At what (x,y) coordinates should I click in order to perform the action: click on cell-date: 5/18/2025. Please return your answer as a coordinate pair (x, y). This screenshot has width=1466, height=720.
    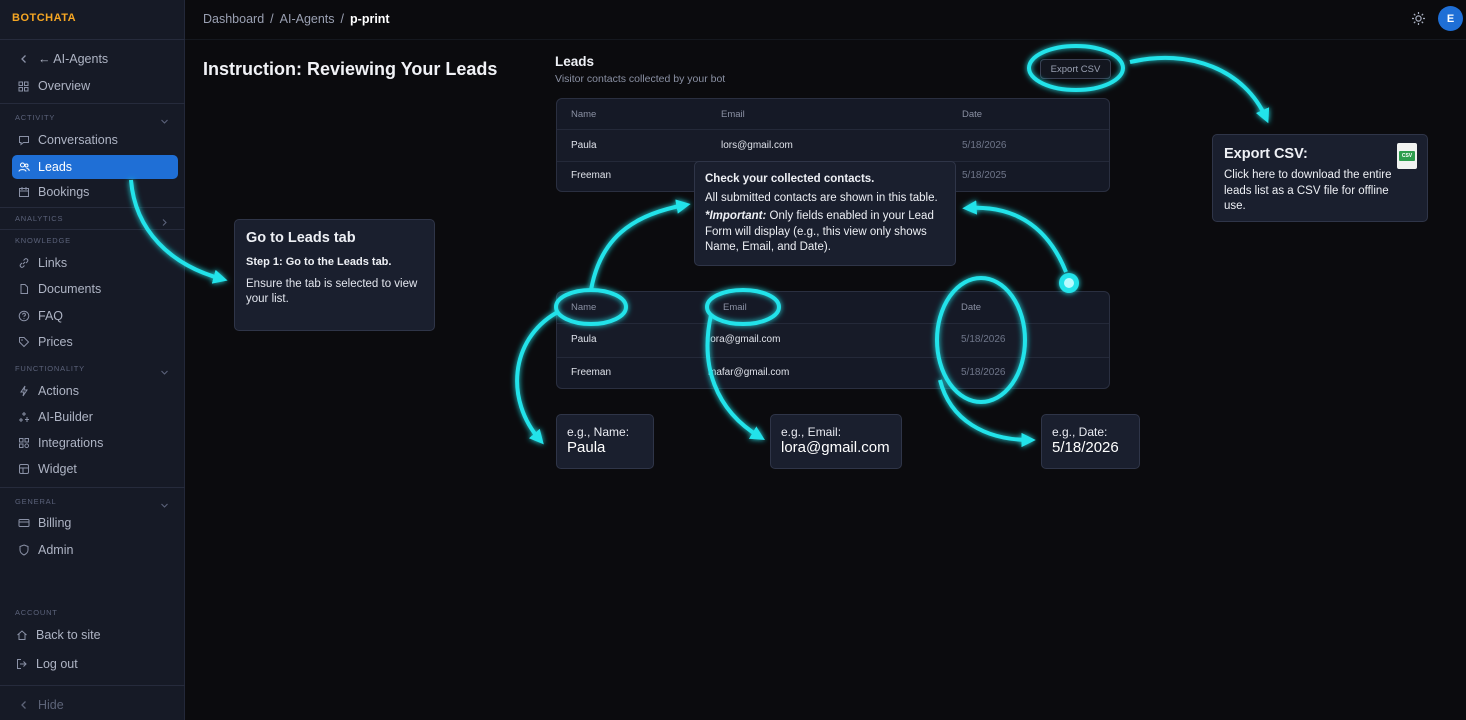
    Looking at the image, I should click on (984, 175).